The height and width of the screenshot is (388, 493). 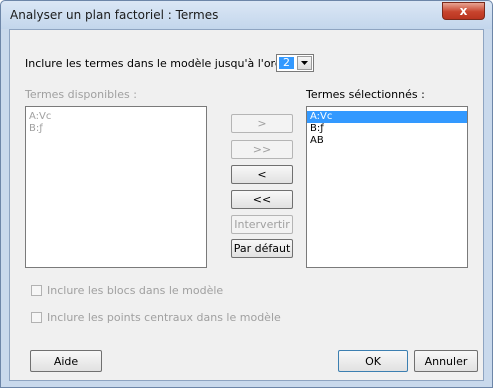 I want to click on remove-all-button: <<, so click(x=262, y=199).